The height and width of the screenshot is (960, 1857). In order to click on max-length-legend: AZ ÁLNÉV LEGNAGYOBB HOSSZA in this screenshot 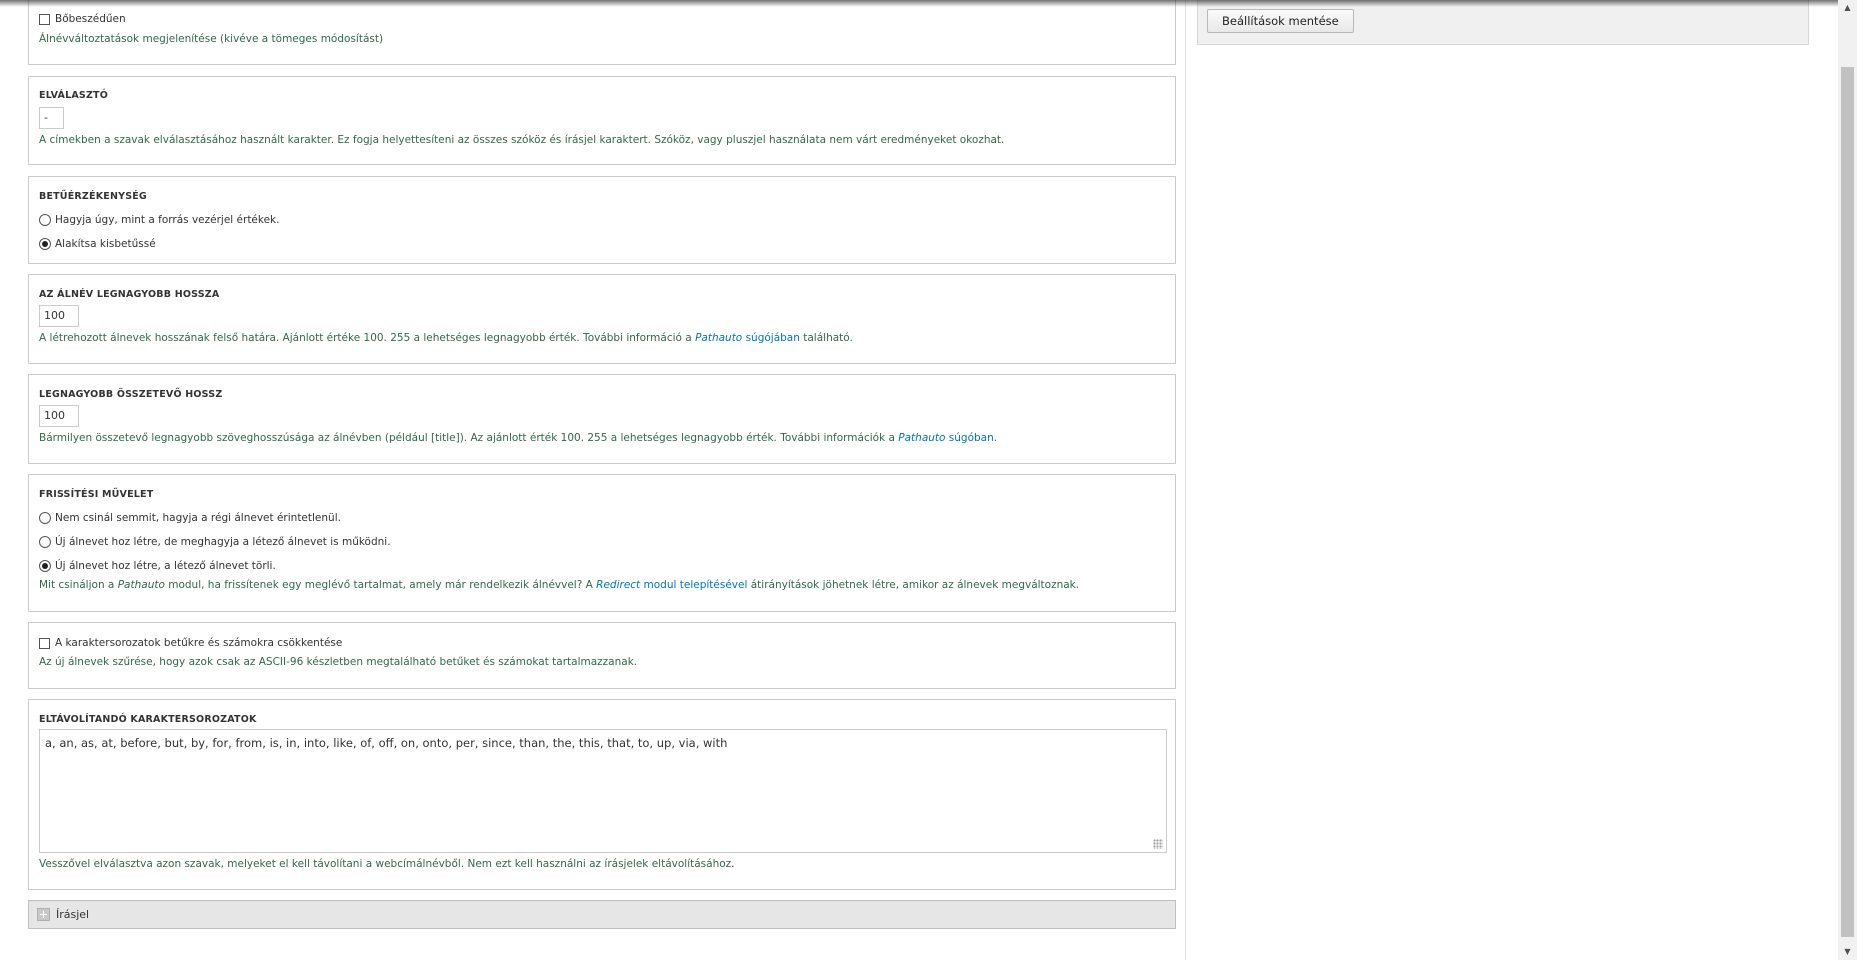, I will do `click(129, 294)`.